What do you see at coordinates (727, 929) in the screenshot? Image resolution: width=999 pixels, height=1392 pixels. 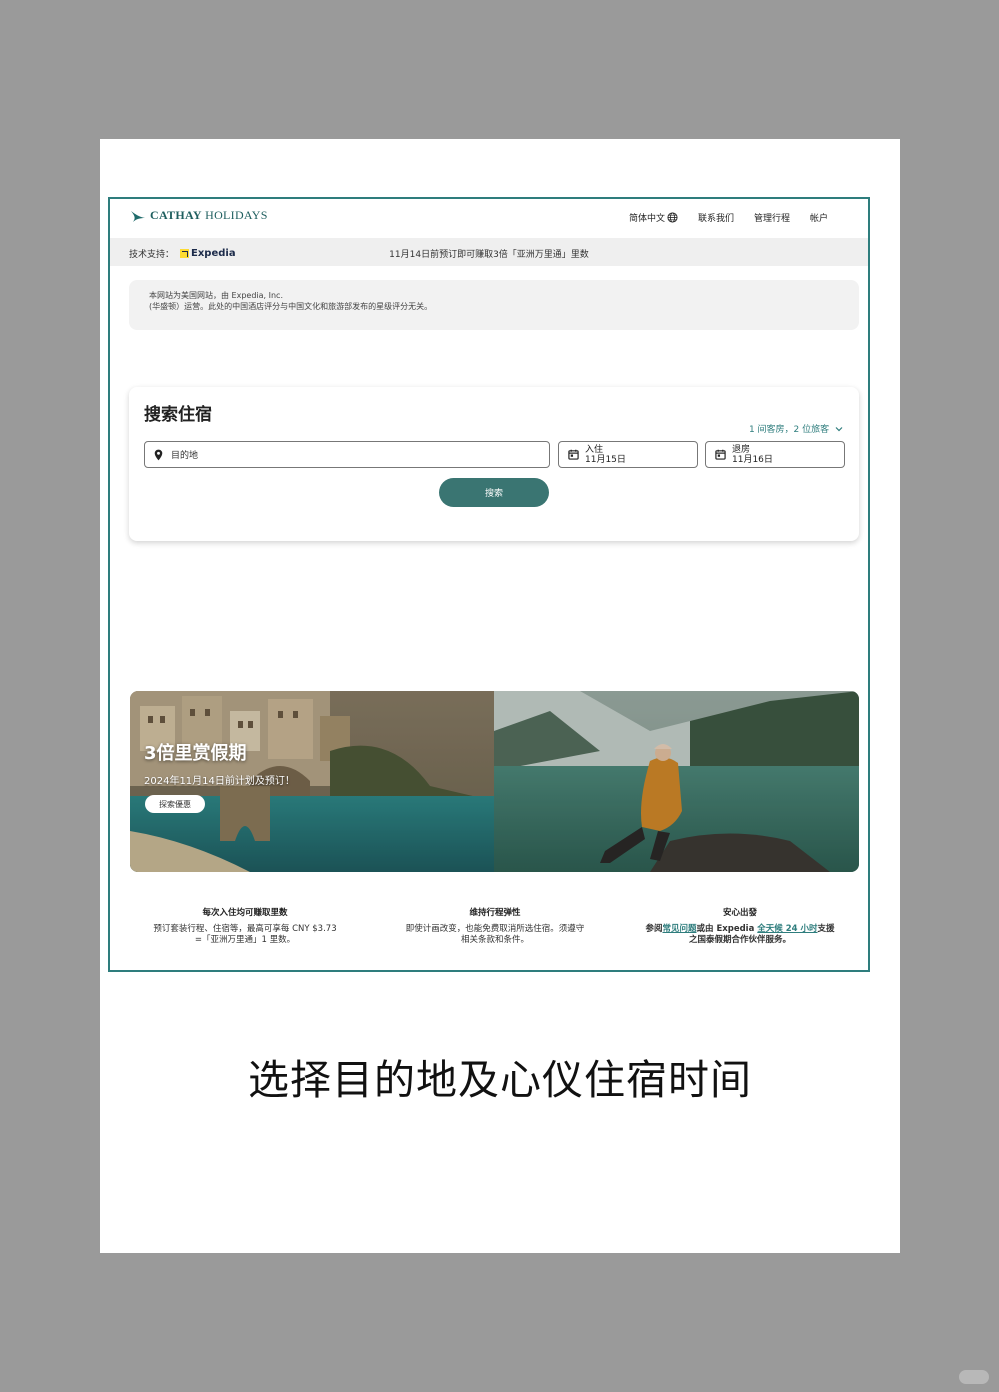 I see `support-mid: 或由 Expedia` at bounding box center [727, 929].